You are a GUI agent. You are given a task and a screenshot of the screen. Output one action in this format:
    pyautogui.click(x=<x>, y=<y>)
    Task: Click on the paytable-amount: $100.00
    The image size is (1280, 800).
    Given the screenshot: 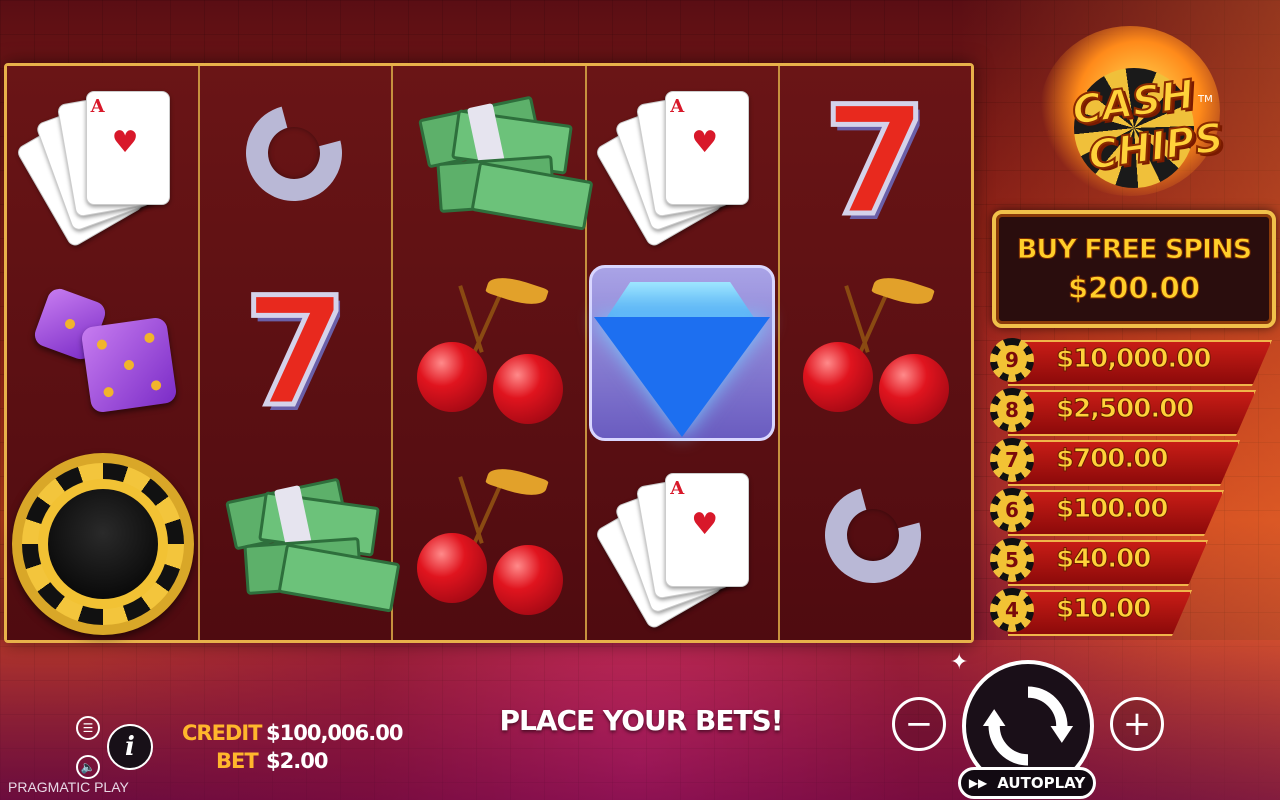 What is the action you would take?
    pyautogui.click(x=1111, y=509)
    